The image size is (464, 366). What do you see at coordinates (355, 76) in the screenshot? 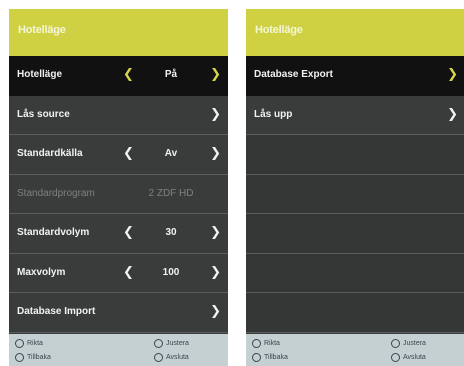
I see `menu-item-database-export: Database Export ❯` at bounding box center [355, 76].